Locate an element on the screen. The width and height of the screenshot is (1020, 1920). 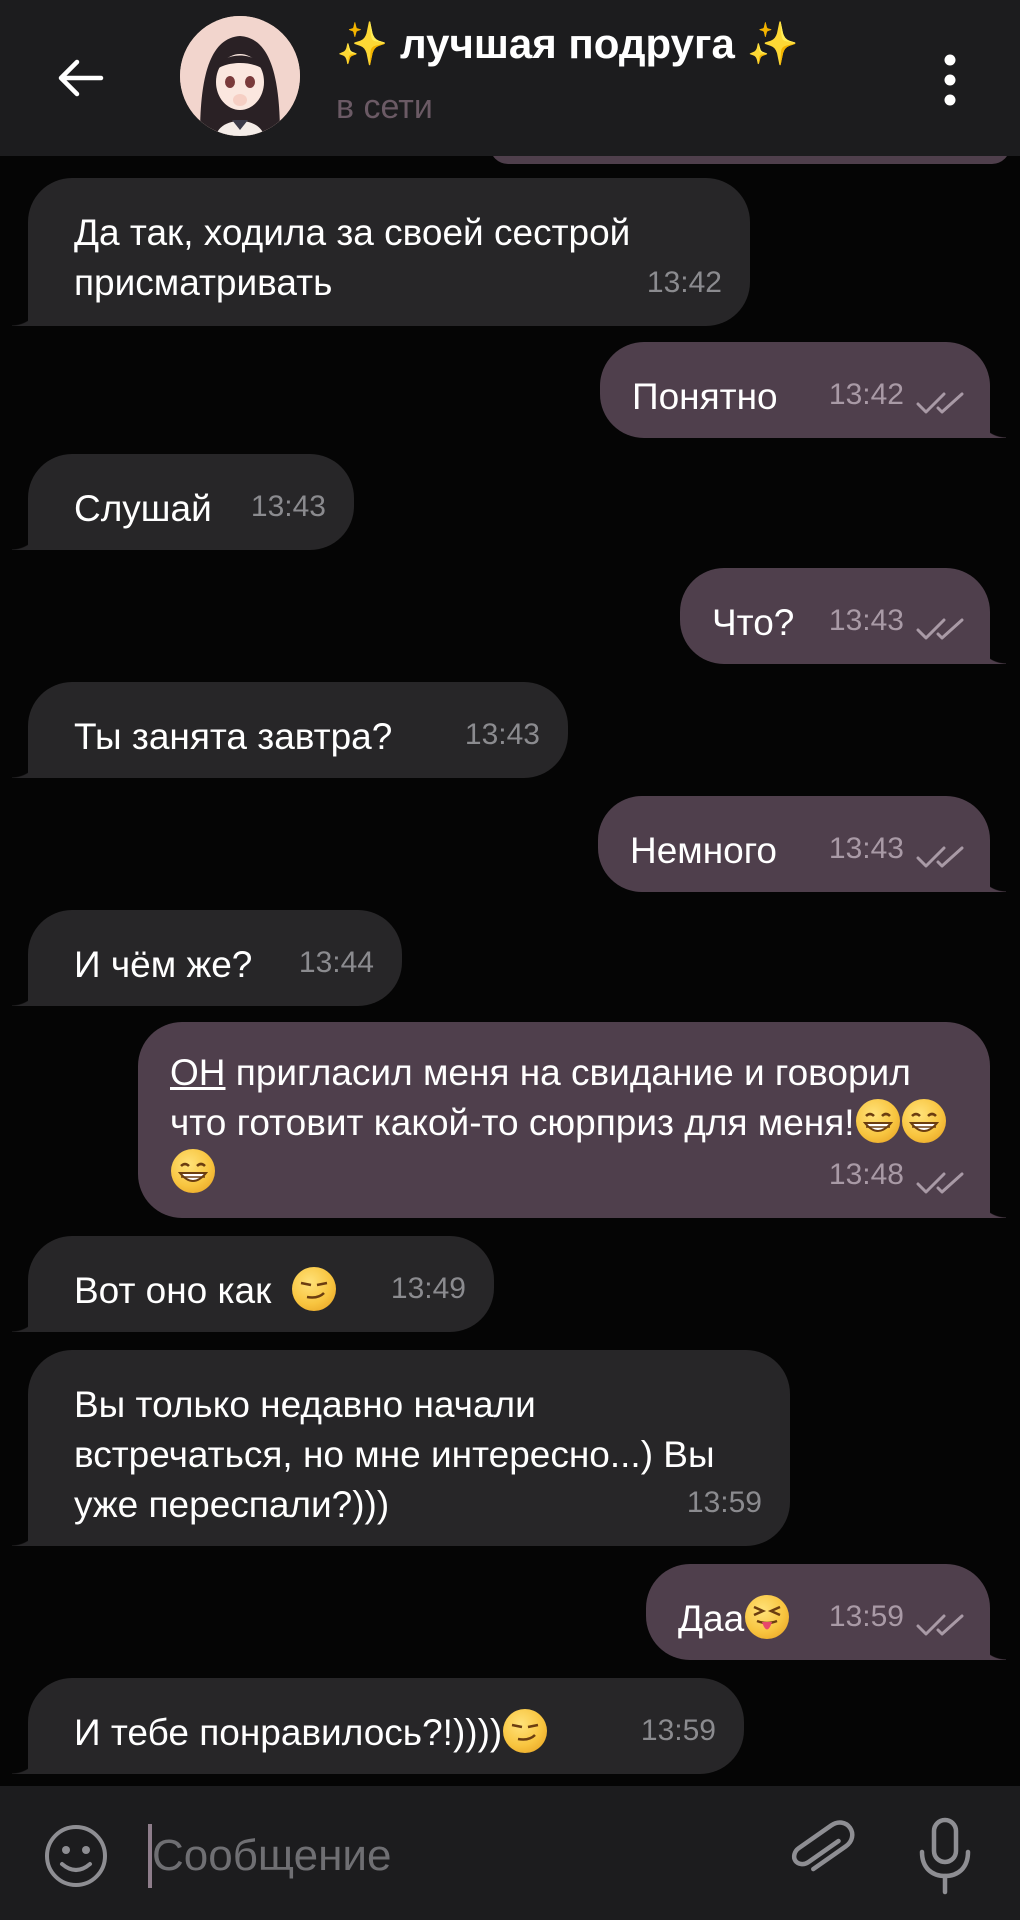
message-incoming: Вот оно как 13:49 is located at coordinates (253, 1284).